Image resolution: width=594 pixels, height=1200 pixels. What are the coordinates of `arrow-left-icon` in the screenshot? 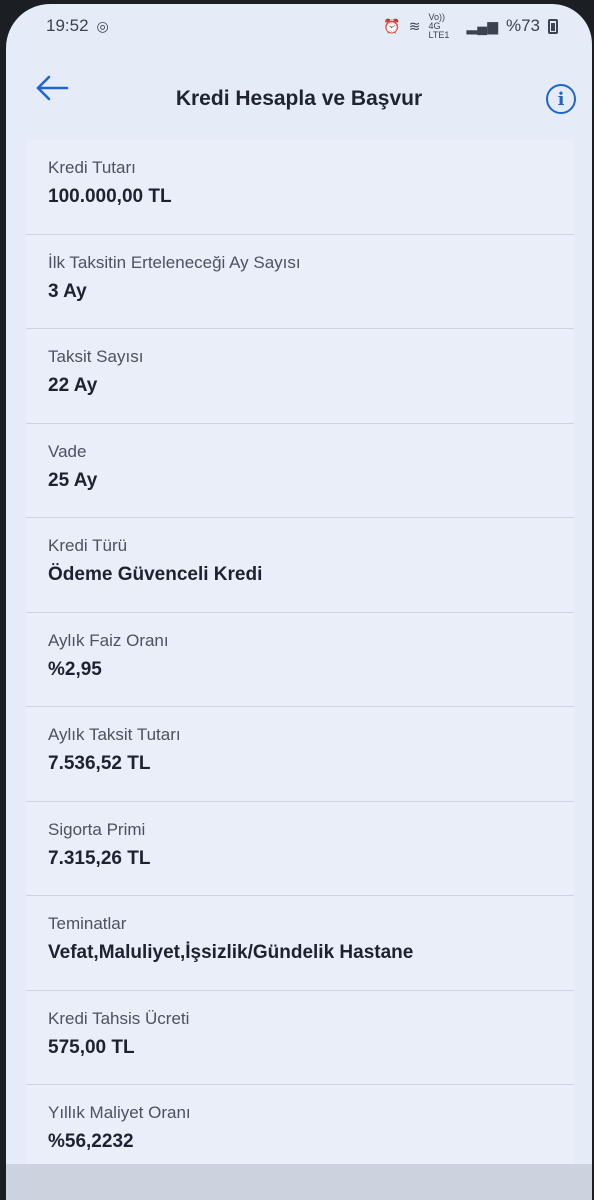 It's located at (52, 88).